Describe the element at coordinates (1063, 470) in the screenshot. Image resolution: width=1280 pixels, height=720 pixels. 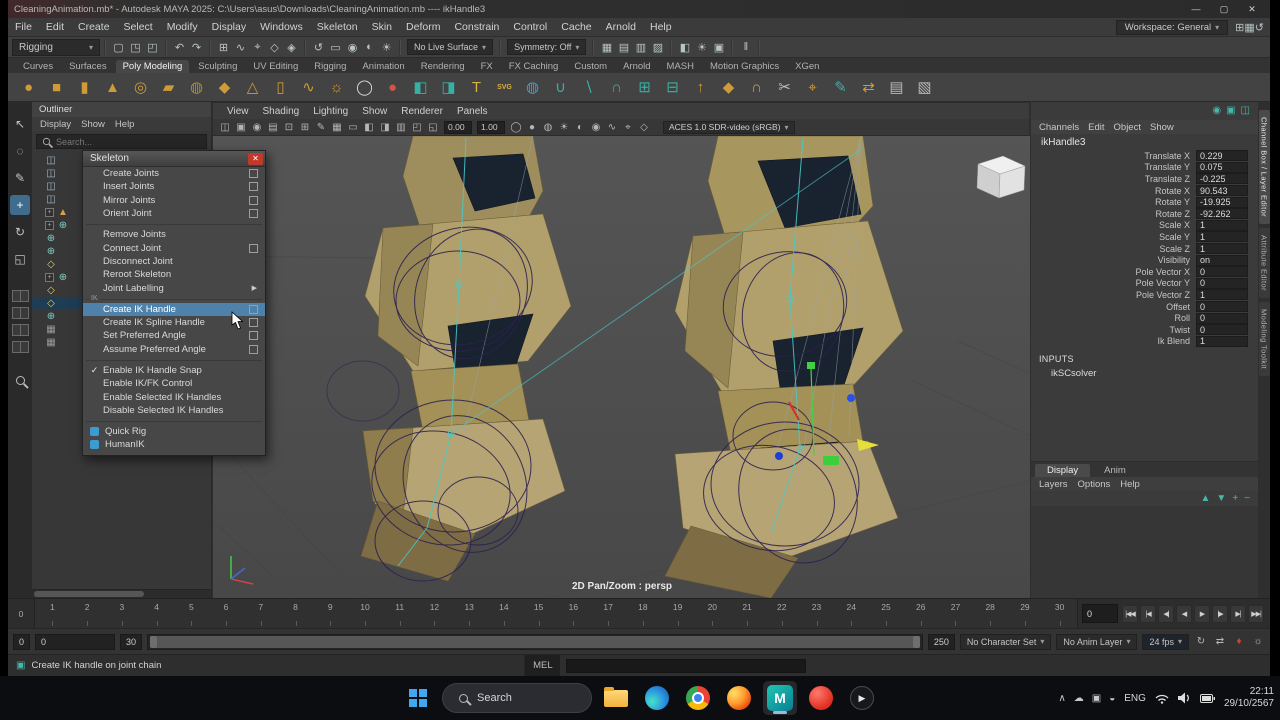
I see `layer-tab-display: Display` at that location.